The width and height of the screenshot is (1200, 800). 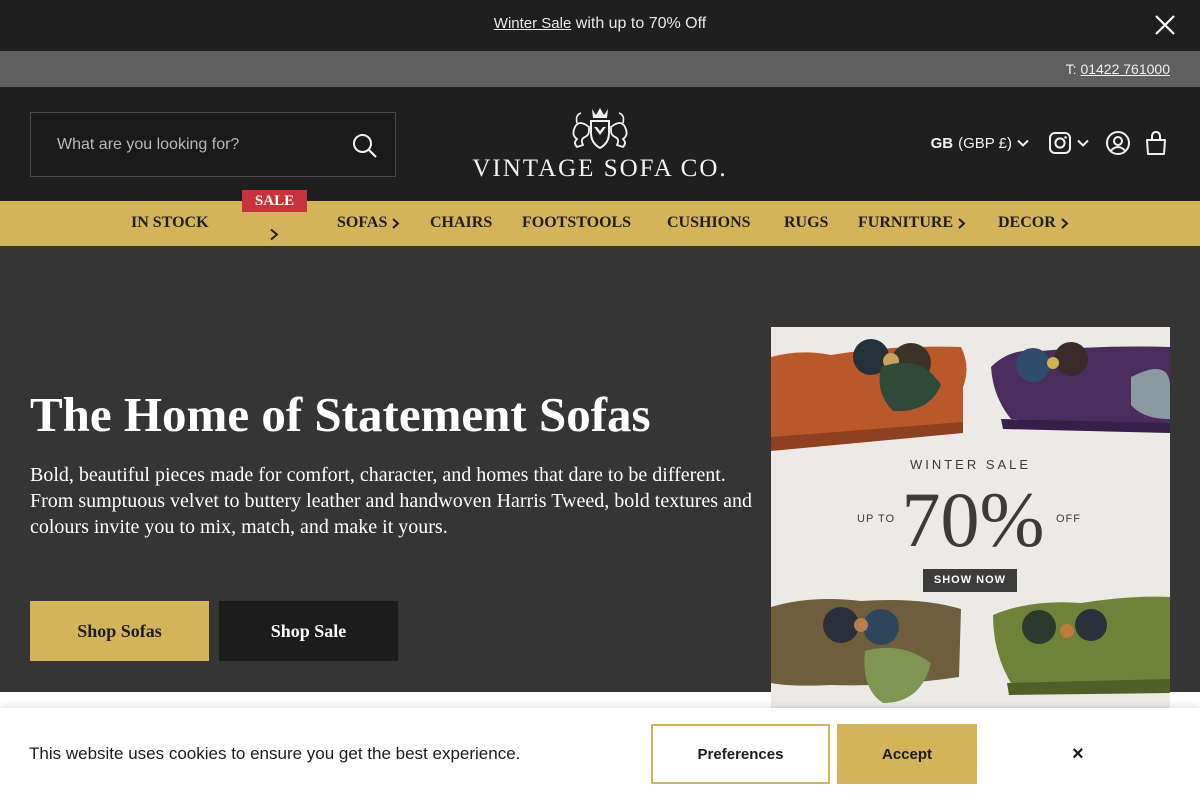 What do you see at coordinates (1165, 25) in the screenshot?
I see `close-icon` at bounding box center [1165, 25].